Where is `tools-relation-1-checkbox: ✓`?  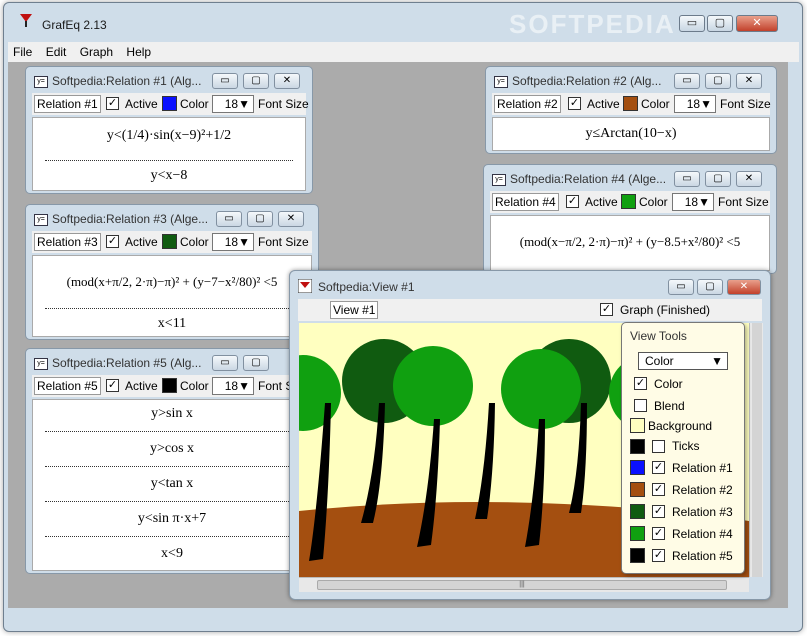 tools-relation-1-checkbox: ✓ is located at coordinates (658, 467).